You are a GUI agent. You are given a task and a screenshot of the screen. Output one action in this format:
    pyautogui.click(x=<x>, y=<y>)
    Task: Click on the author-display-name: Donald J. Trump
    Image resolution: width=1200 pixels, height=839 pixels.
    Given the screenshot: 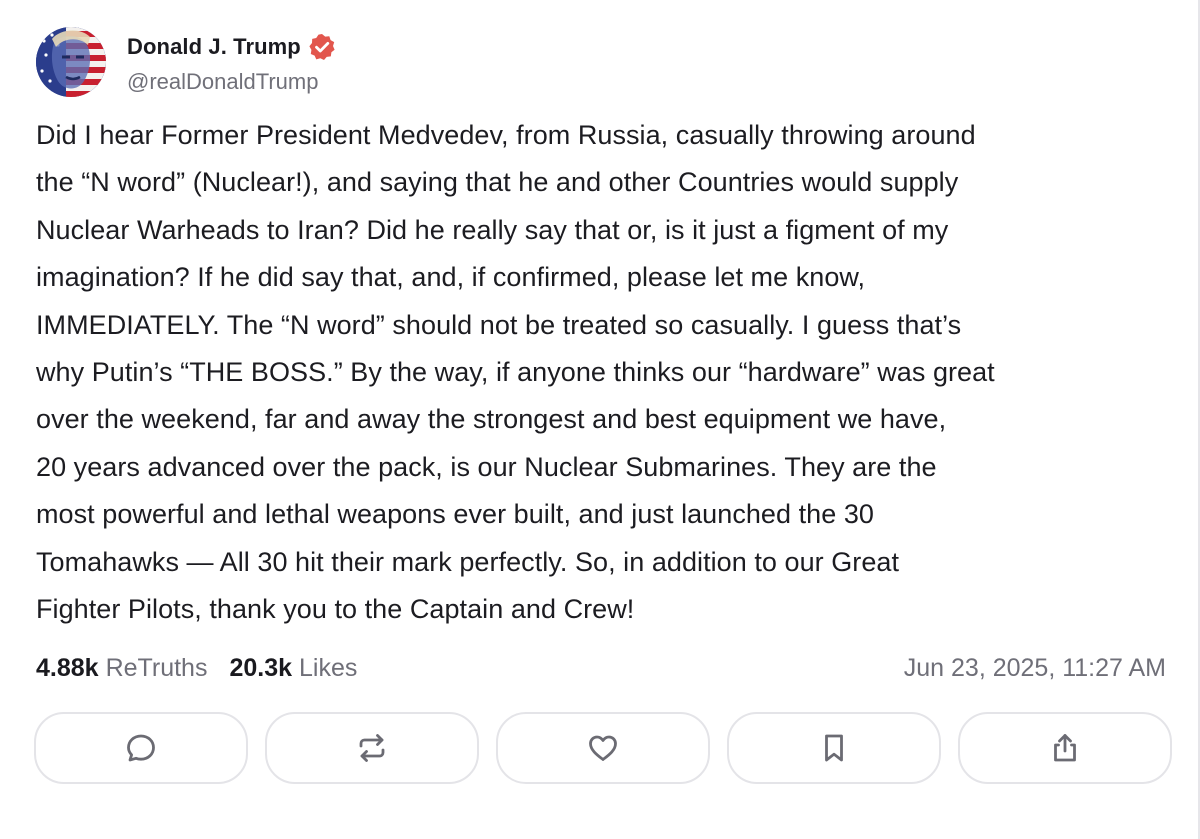 What is the action you would take?
    pyautogui.click(x=214, y=47)
    